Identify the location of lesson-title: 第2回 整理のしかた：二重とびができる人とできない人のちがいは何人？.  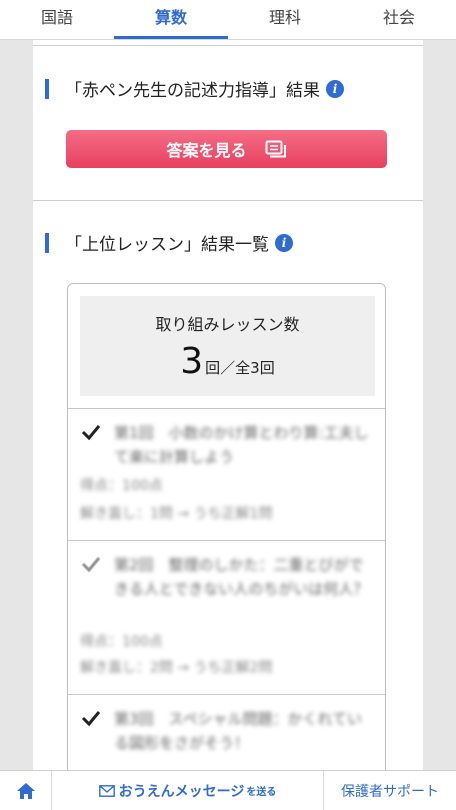
(241, 577).